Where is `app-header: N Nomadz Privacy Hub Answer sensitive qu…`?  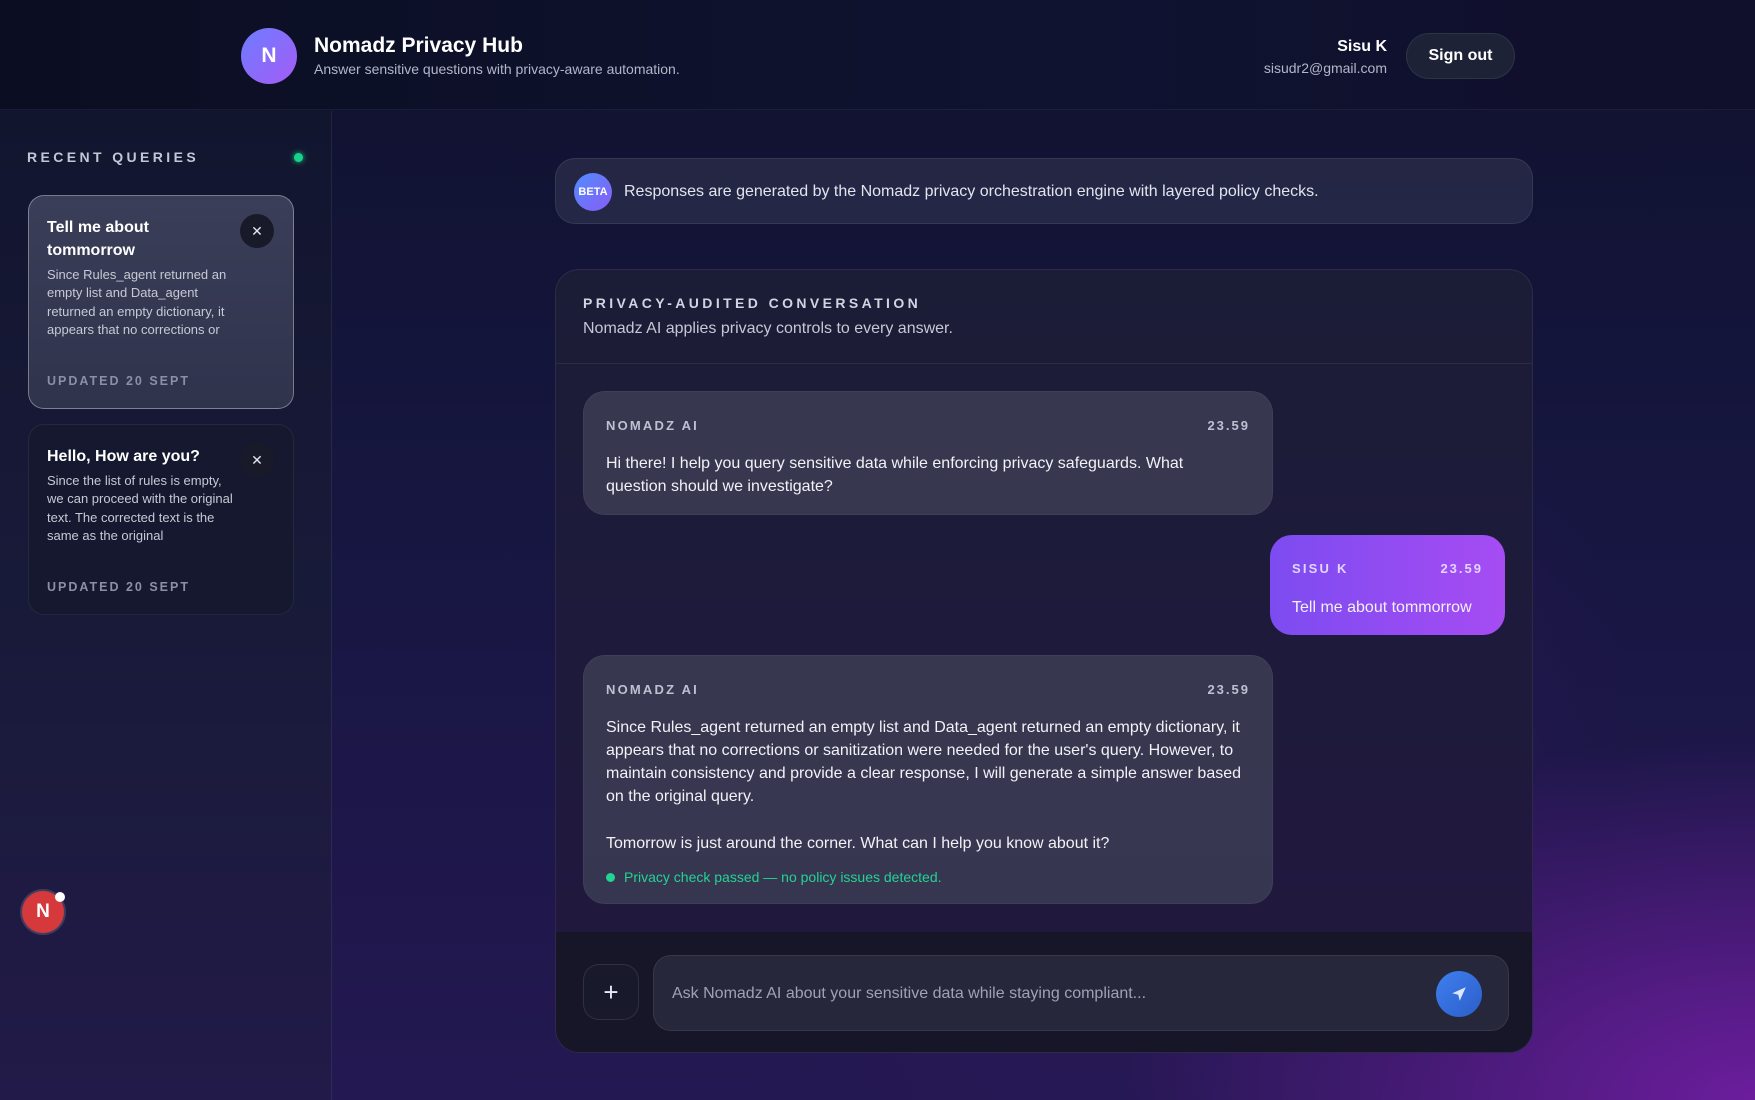 app-header: N Nomadz Privacy Hub Answer sensitive qu… is located at coordinates (877, 55).